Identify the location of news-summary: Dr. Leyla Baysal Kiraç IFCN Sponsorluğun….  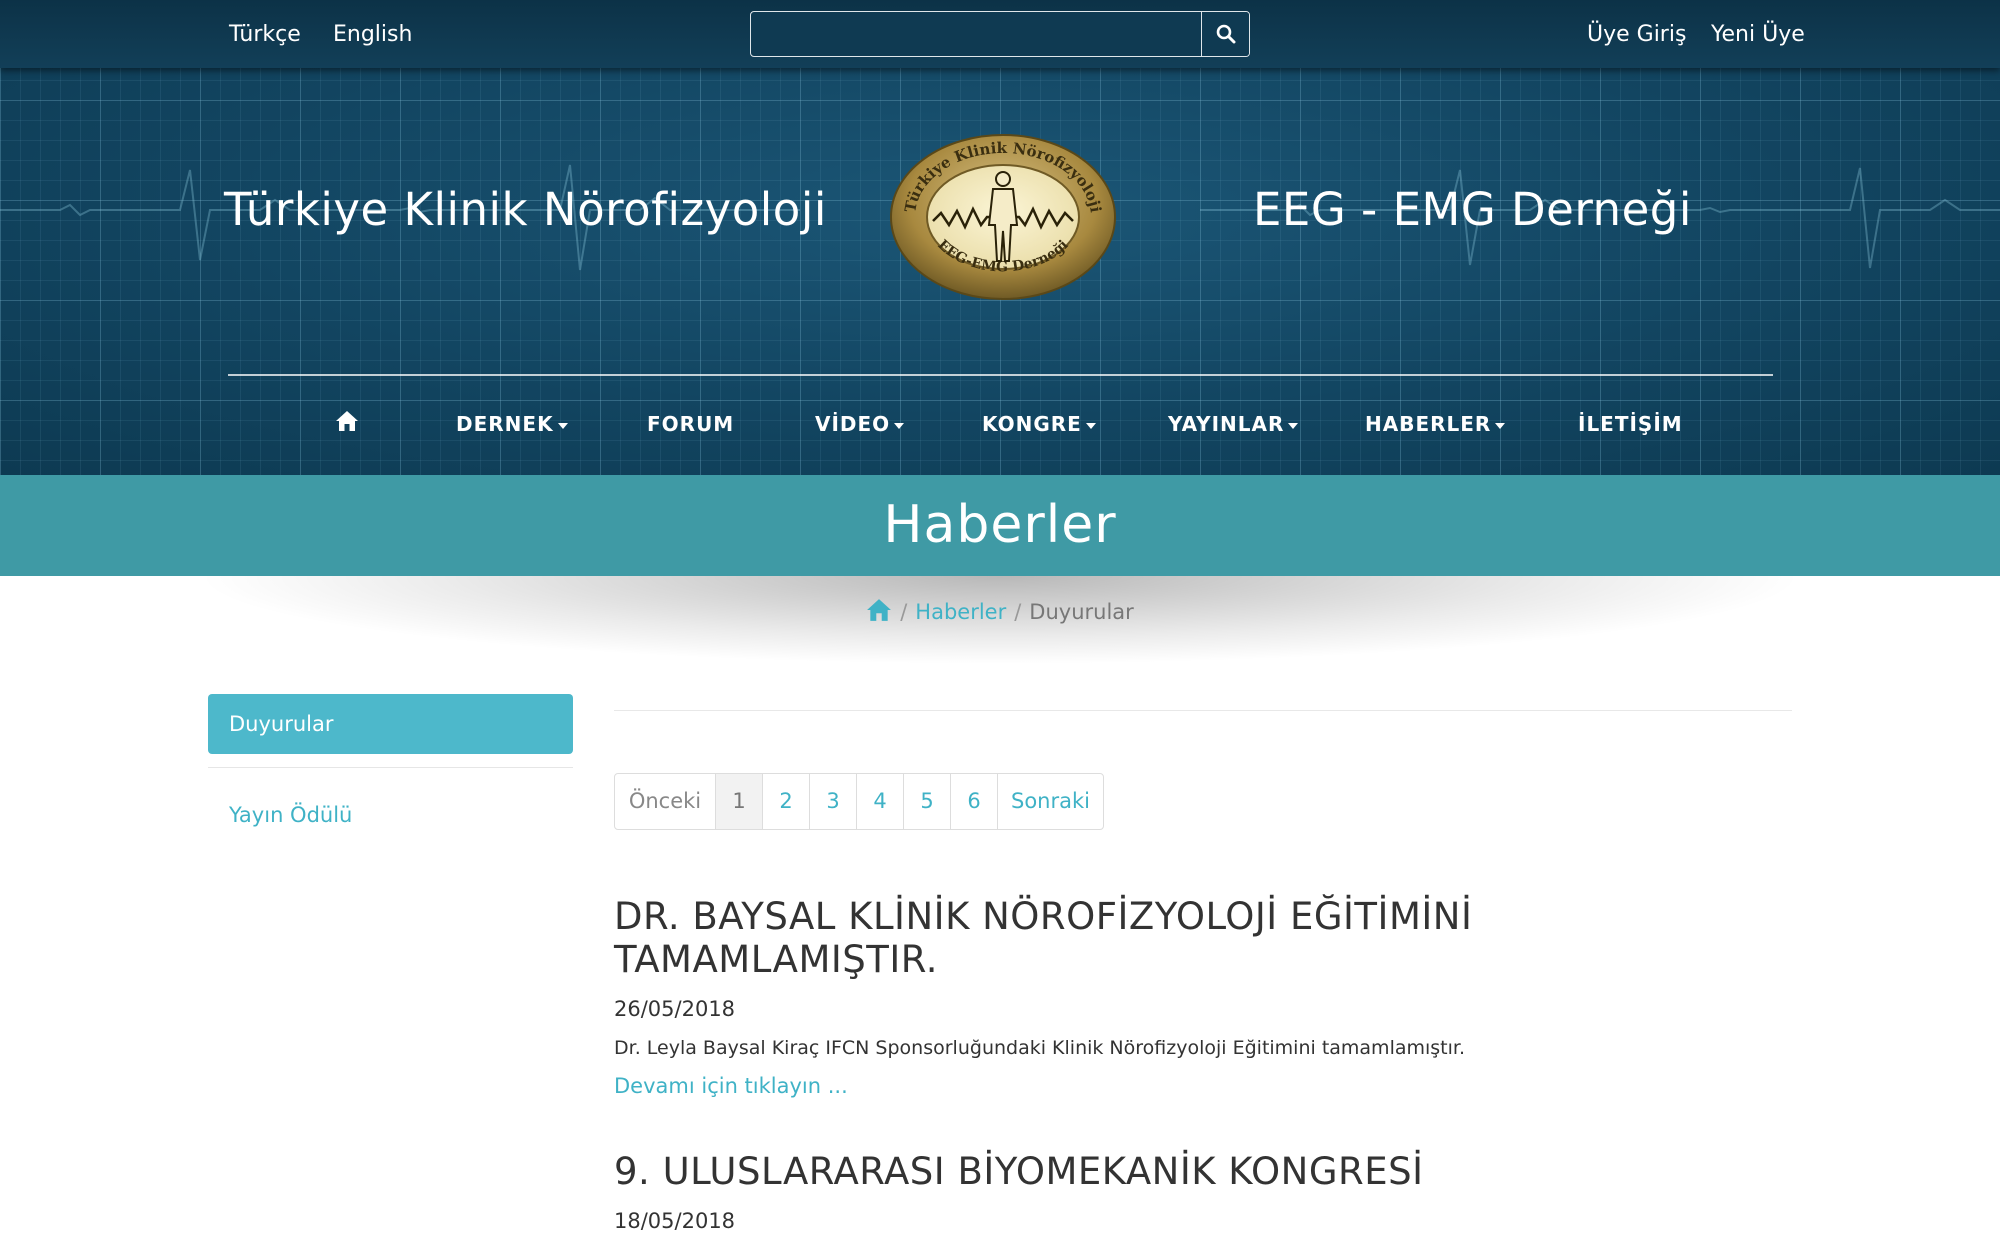
(1040, 1048).